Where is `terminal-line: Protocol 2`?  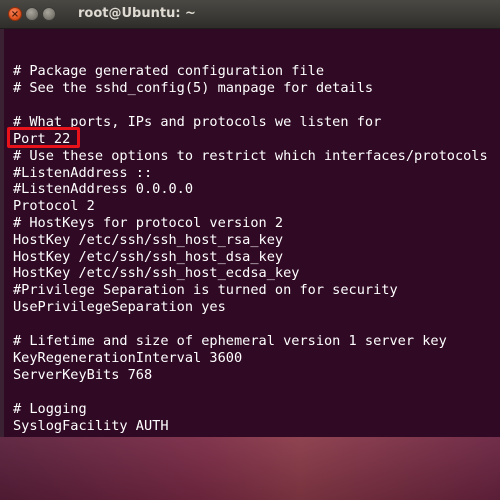 terminal-line: Protocol 2 is located at coordinates (54, 206).